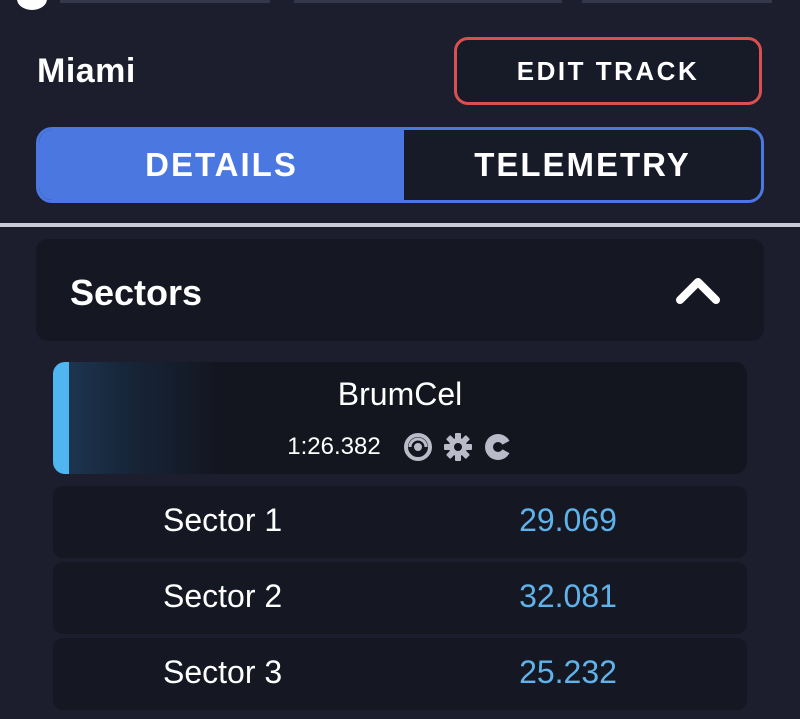 Image resolution: width=800 pixels, height=719 pixels. I want to click on driver-name: BrumCel, so click(400, 394).